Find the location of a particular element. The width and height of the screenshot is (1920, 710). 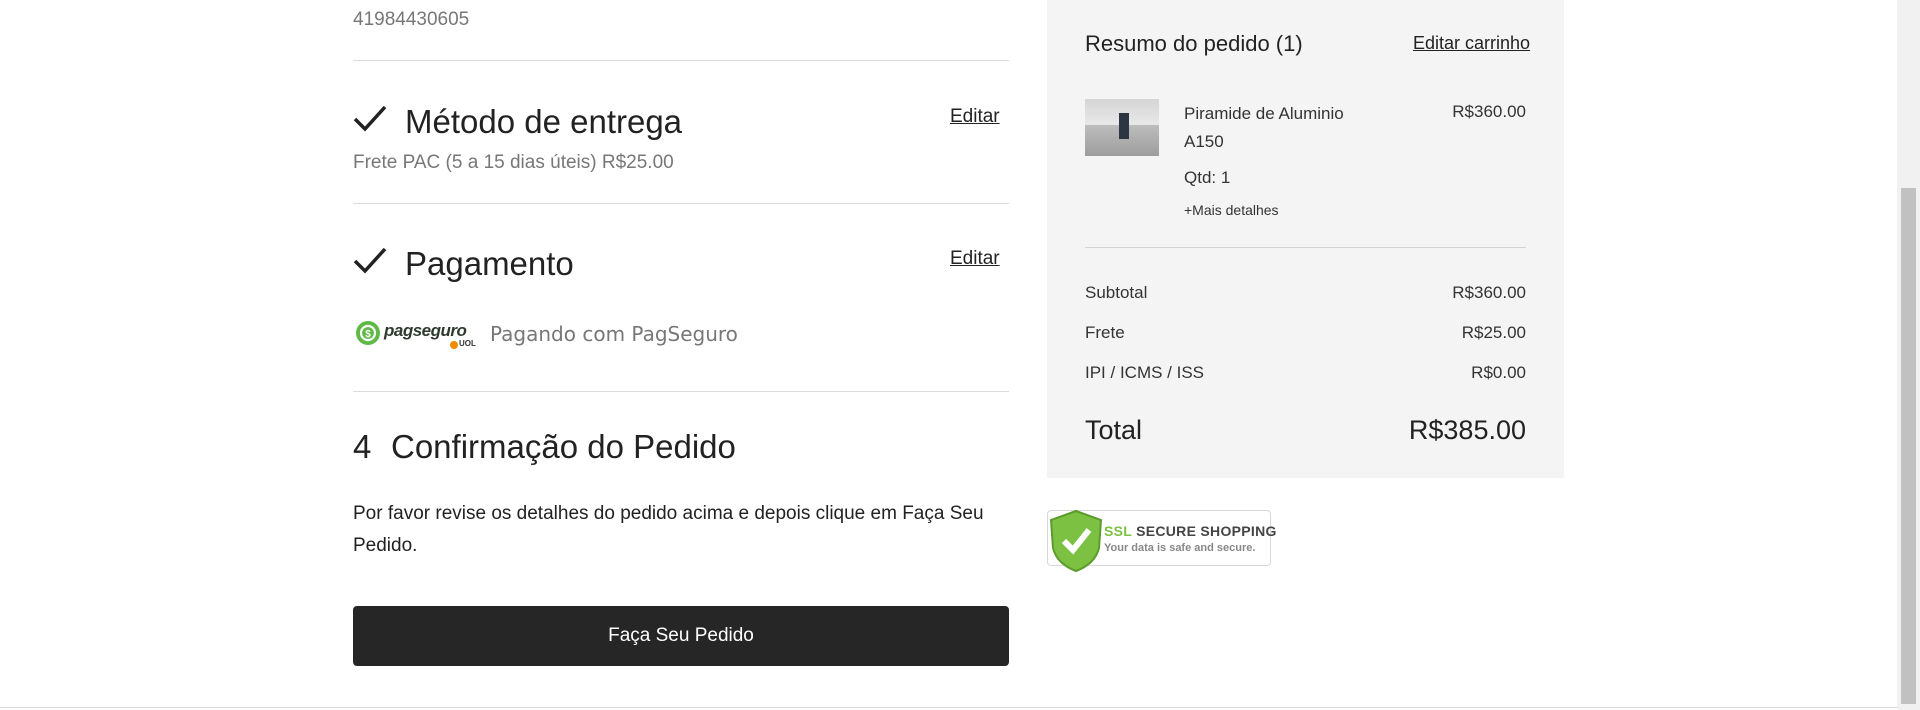

shipping-value: R$25.00 is located at coordinates (1493, 332).